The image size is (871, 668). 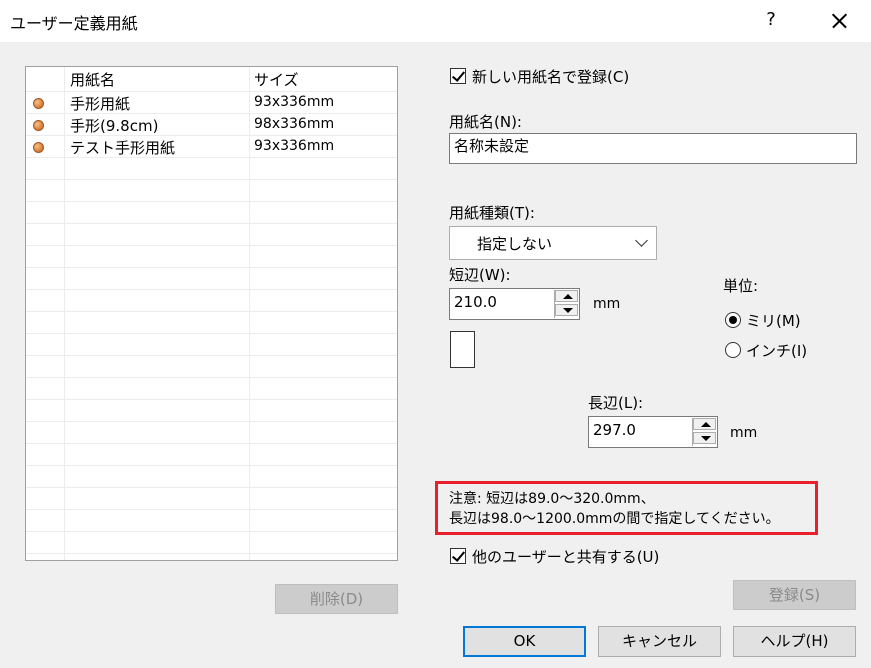 What do you see at coordinates (74, 23) in the screenshot?
I see `window-title: ユーザー定義用紙` at bounding box center [74, 23].